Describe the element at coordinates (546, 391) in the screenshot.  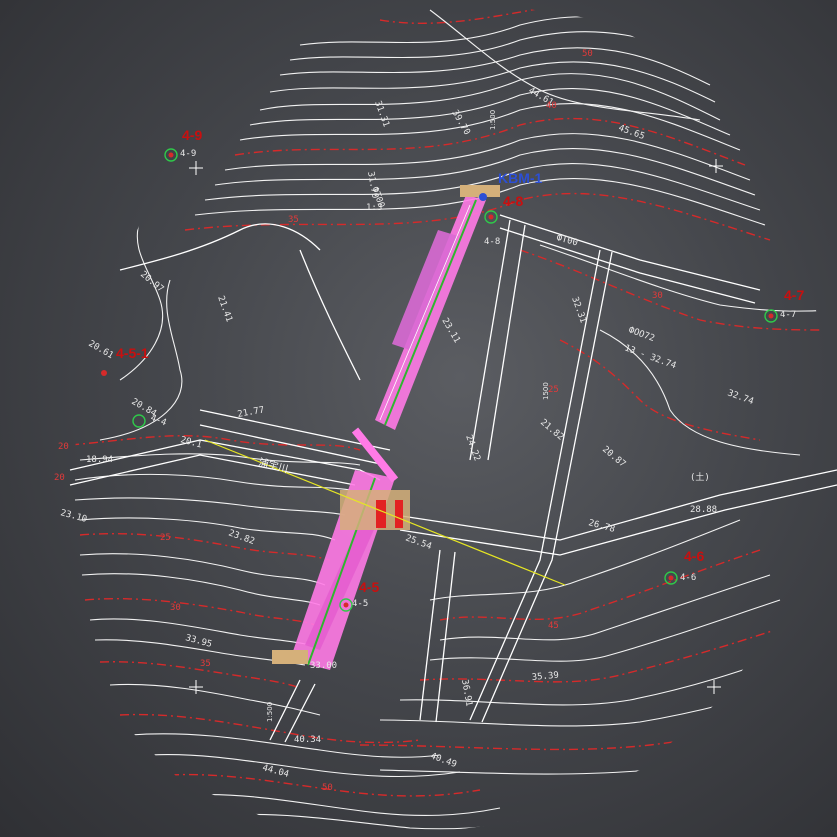
I see `annotation: 1500` at that location.